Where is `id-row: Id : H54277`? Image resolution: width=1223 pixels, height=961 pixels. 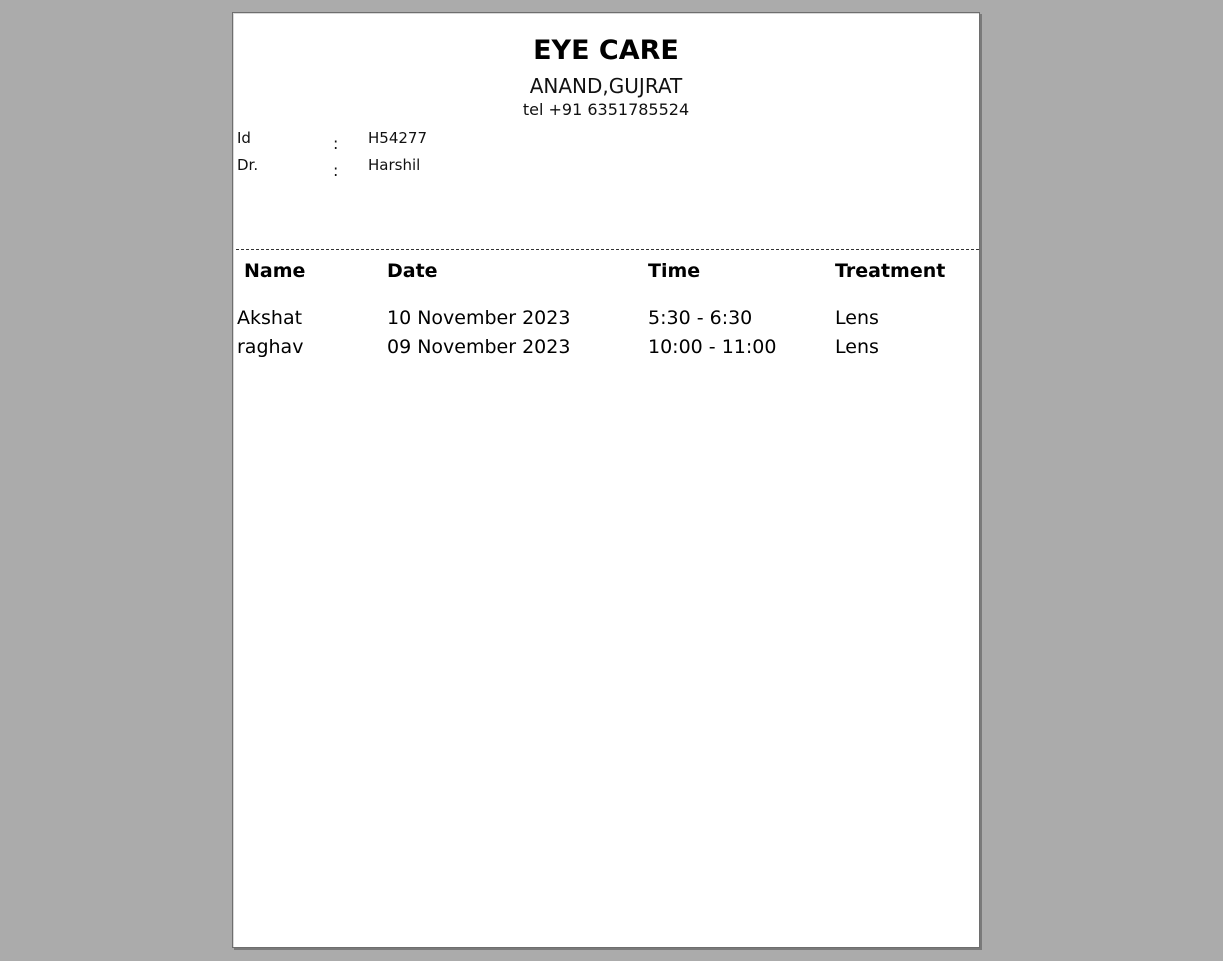
id-row: Id : H54277 is located at coordinates (437, 141).